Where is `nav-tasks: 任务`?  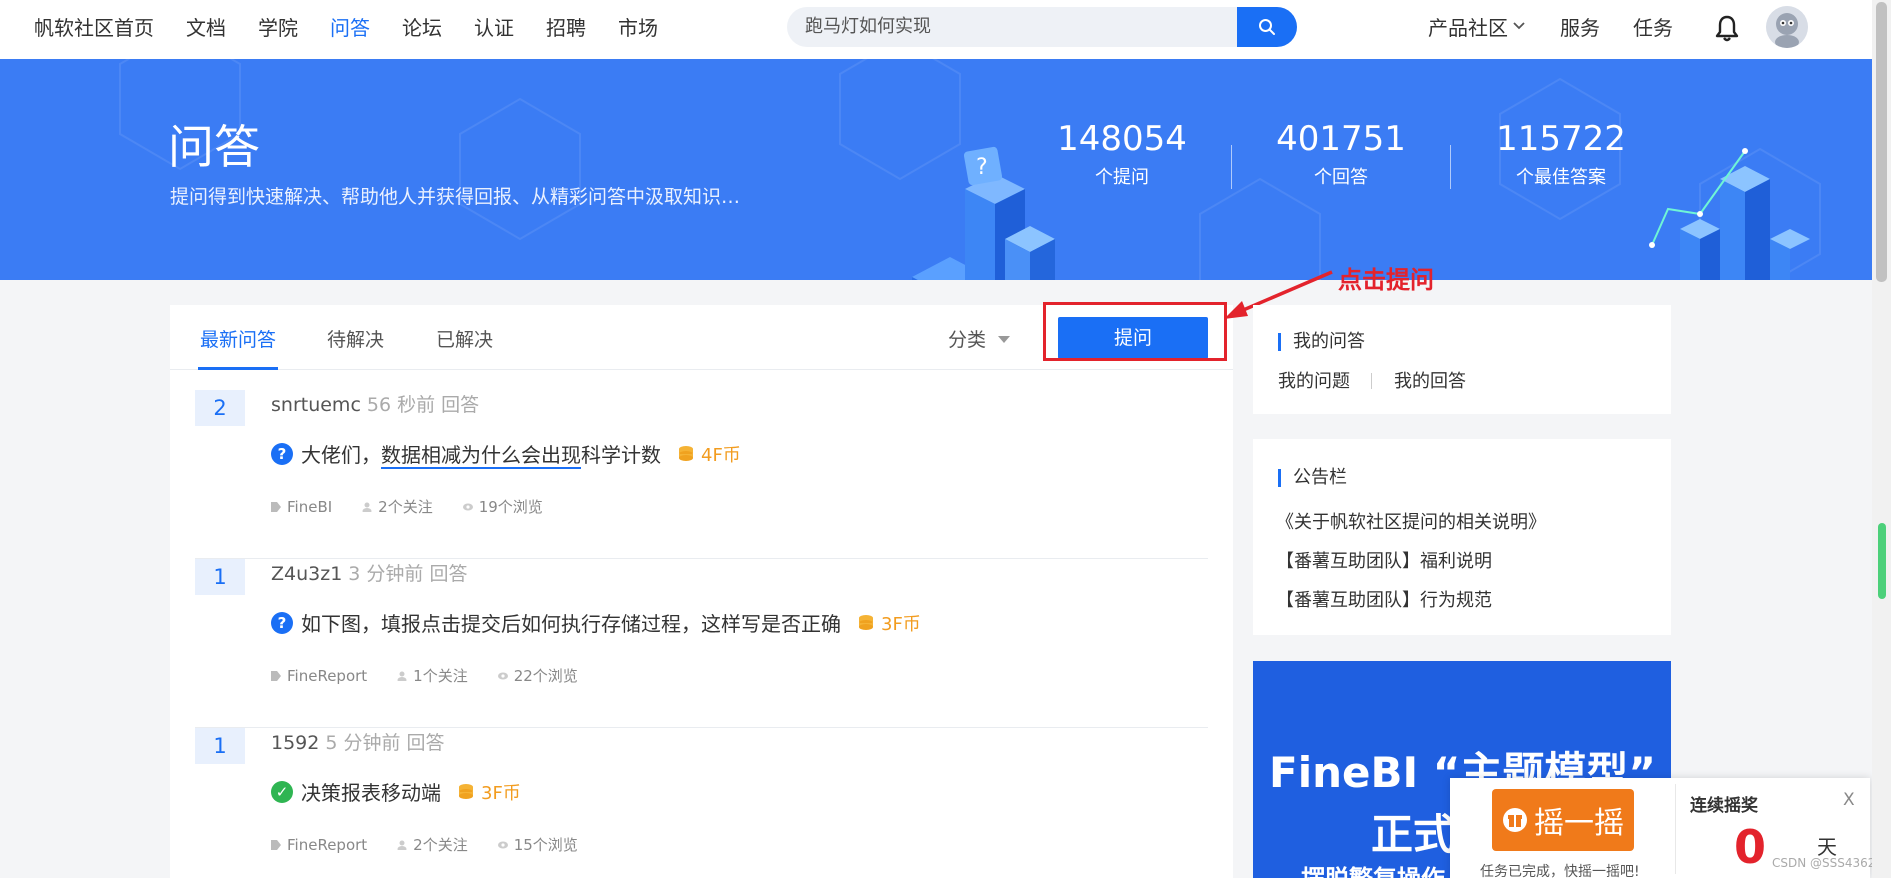 nav-tasks: 任务 is located at coordinates (1653, 26).